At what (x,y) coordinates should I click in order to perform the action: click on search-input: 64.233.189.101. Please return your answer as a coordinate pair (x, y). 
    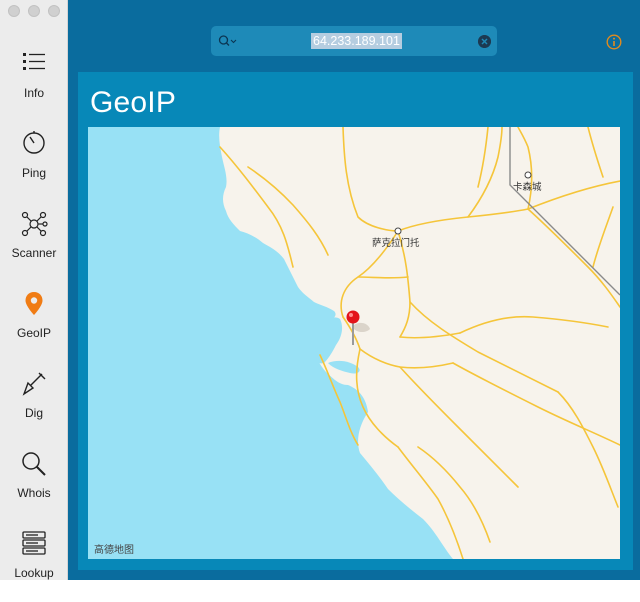
    Looking at the image, I should click on (356, 41).